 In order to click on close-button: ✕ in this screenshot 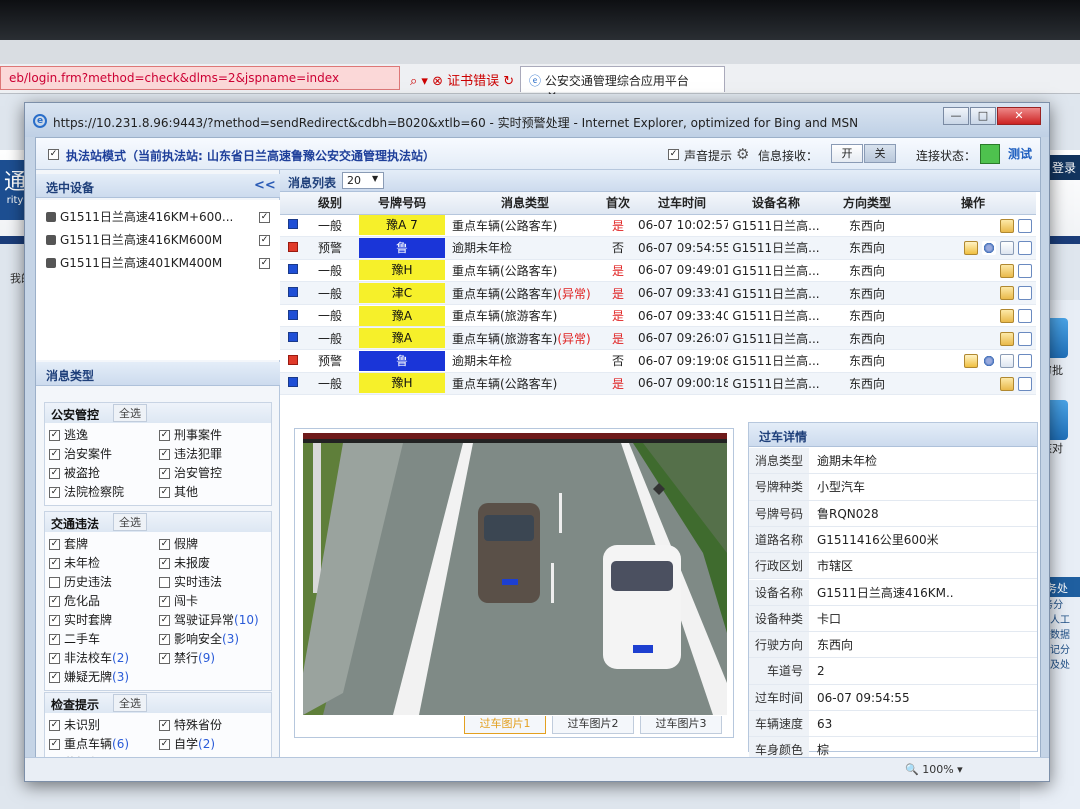, I will do `click(1019, 116)`.